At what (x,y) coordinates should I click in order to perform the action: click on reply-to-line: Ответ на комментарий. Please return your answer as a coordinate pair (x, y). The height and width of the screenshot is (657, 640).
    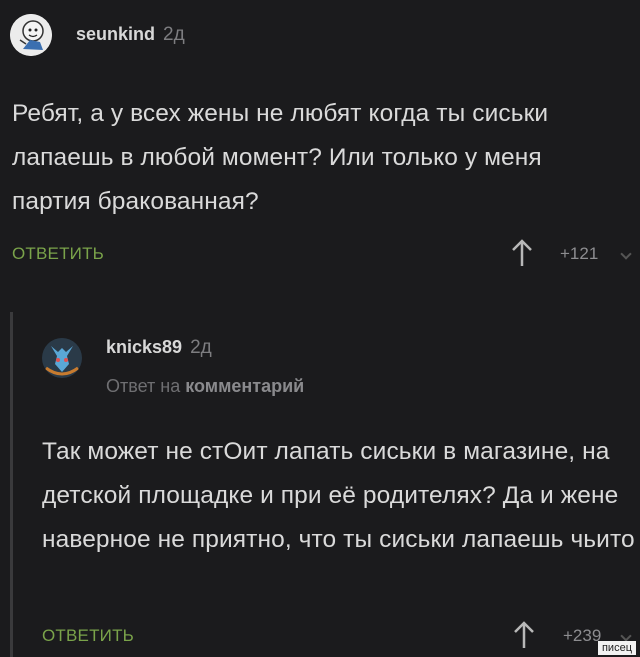
    Looking at the image, I should click on (205, 386).